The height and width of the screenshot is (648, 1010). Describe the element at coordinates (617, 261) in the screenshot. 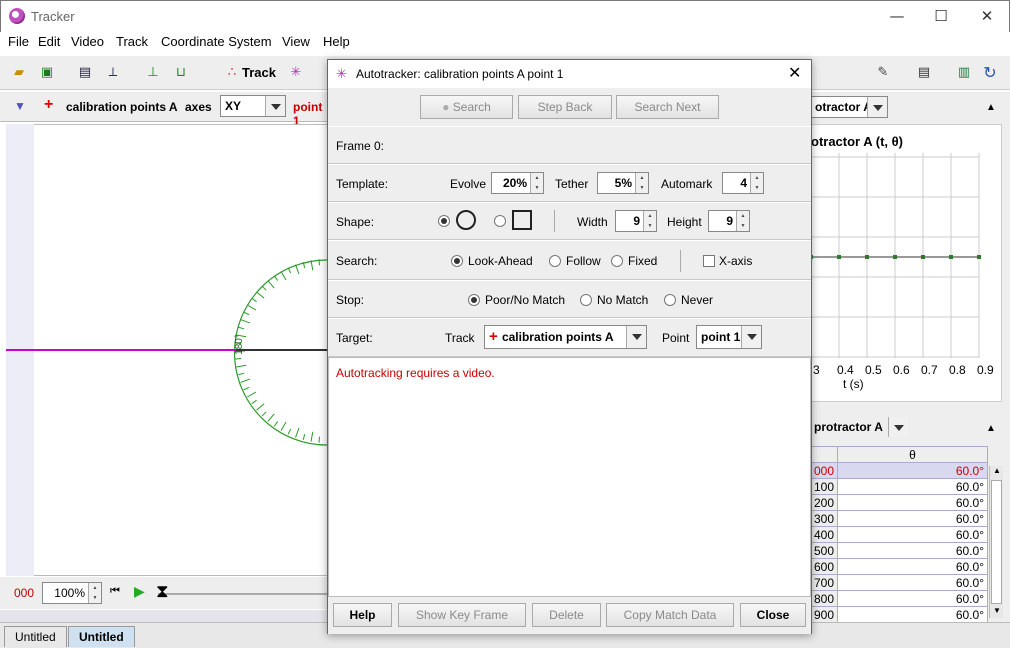

I see `fixed-radio` at that location.